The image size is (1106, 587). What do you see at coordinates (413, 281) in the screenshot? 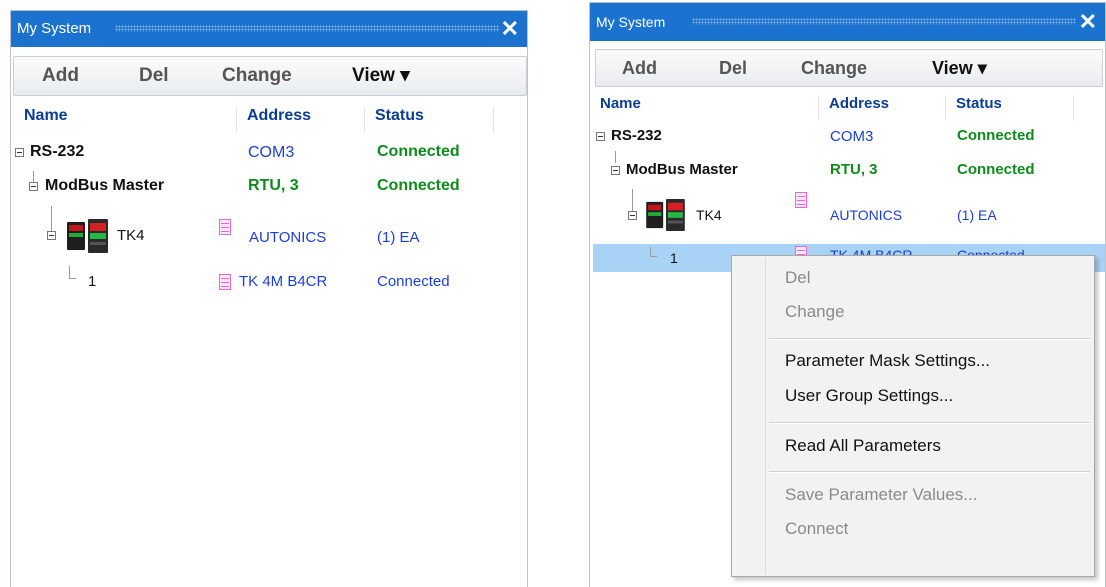
I see `unit1-status: Connected` at bounding box center [413, 281].